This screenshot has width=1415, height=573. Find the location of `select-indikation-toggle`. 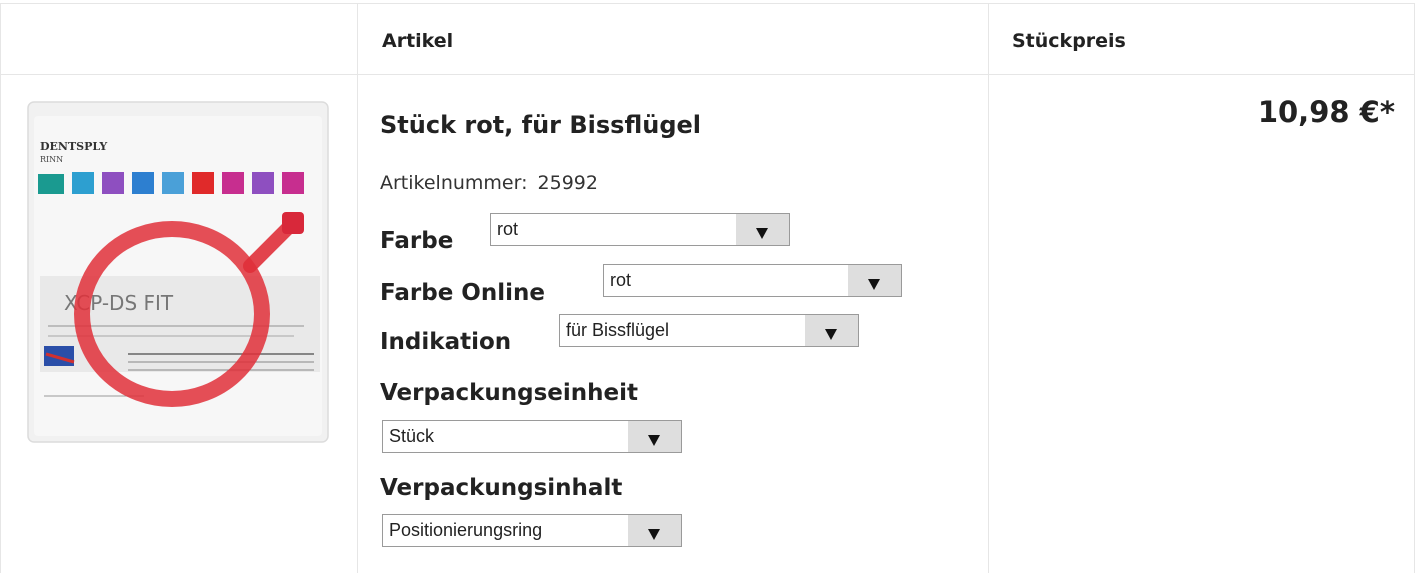

select-indikation-toggle is located at coordinates (831, 330).